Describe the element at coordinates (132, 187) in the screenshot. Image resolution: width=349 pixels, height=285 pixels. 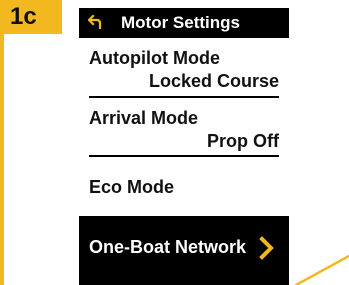
I see `setting-label: Eco Mode` at that location.